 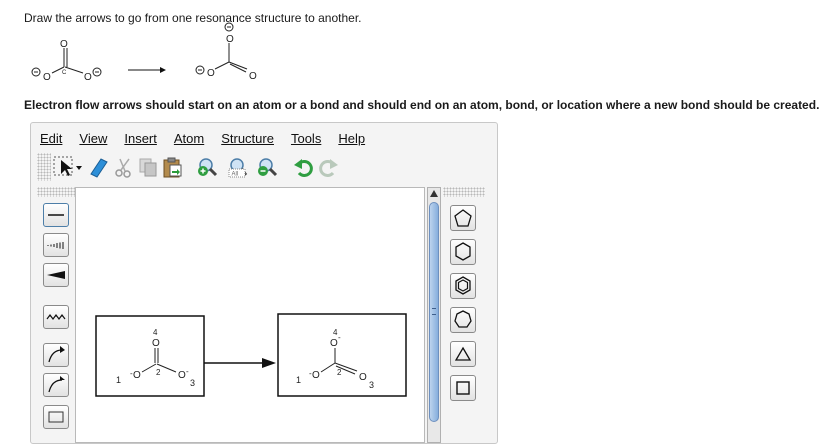 What do you see at coordinates (124, 167) in the screenshot?
I see `cut-icon` at bounding box center [124, 167].